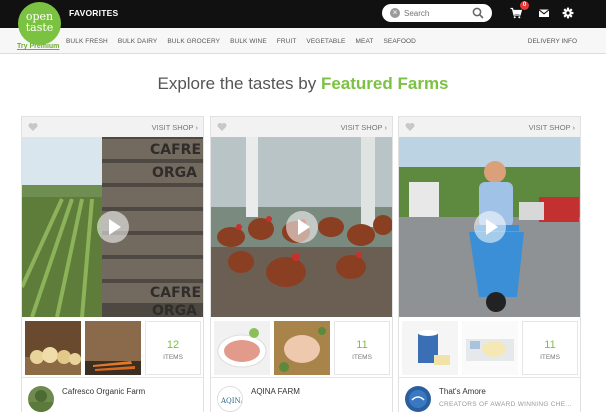 This screenshot has height=412, width=606. What do you see at coordinates (384, 83) in the screenshot?
I see `heading-highlight: Featured Farms` at bounding box center [384, 83].